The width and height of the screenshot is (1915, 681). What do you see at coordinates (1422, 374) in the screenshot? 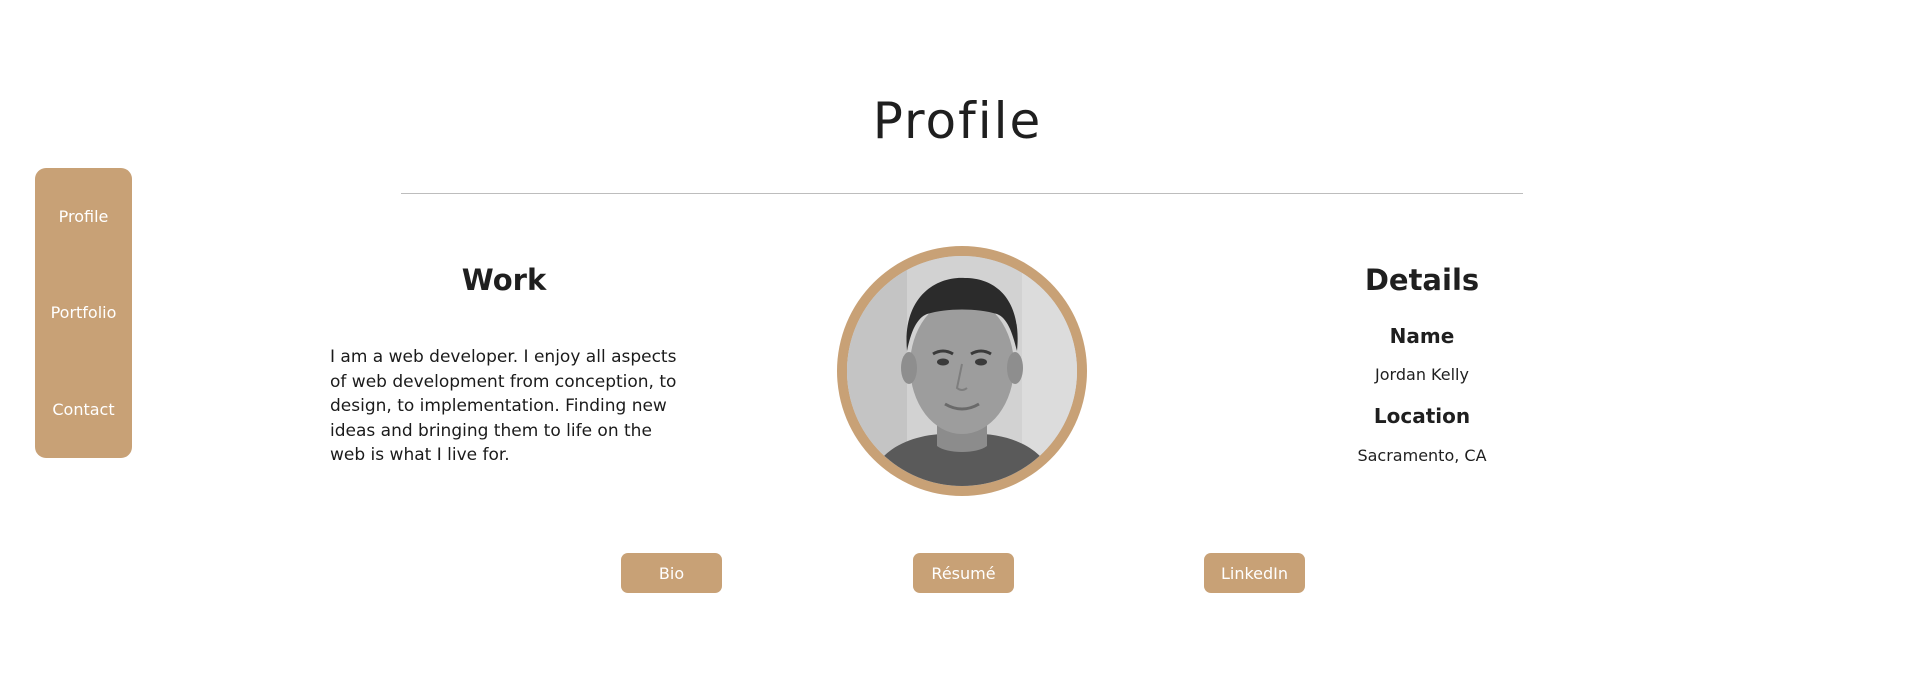
I see `name-value: Jordan Kelly` at bounding box center [1422, 374].